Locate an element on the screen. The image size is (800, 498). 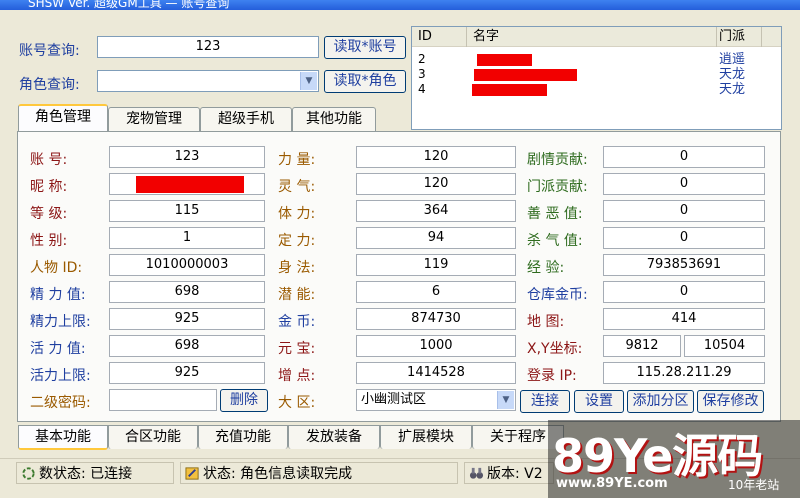
label-sect-contribution: 门派贡献: is located at coordinates (557, 187).